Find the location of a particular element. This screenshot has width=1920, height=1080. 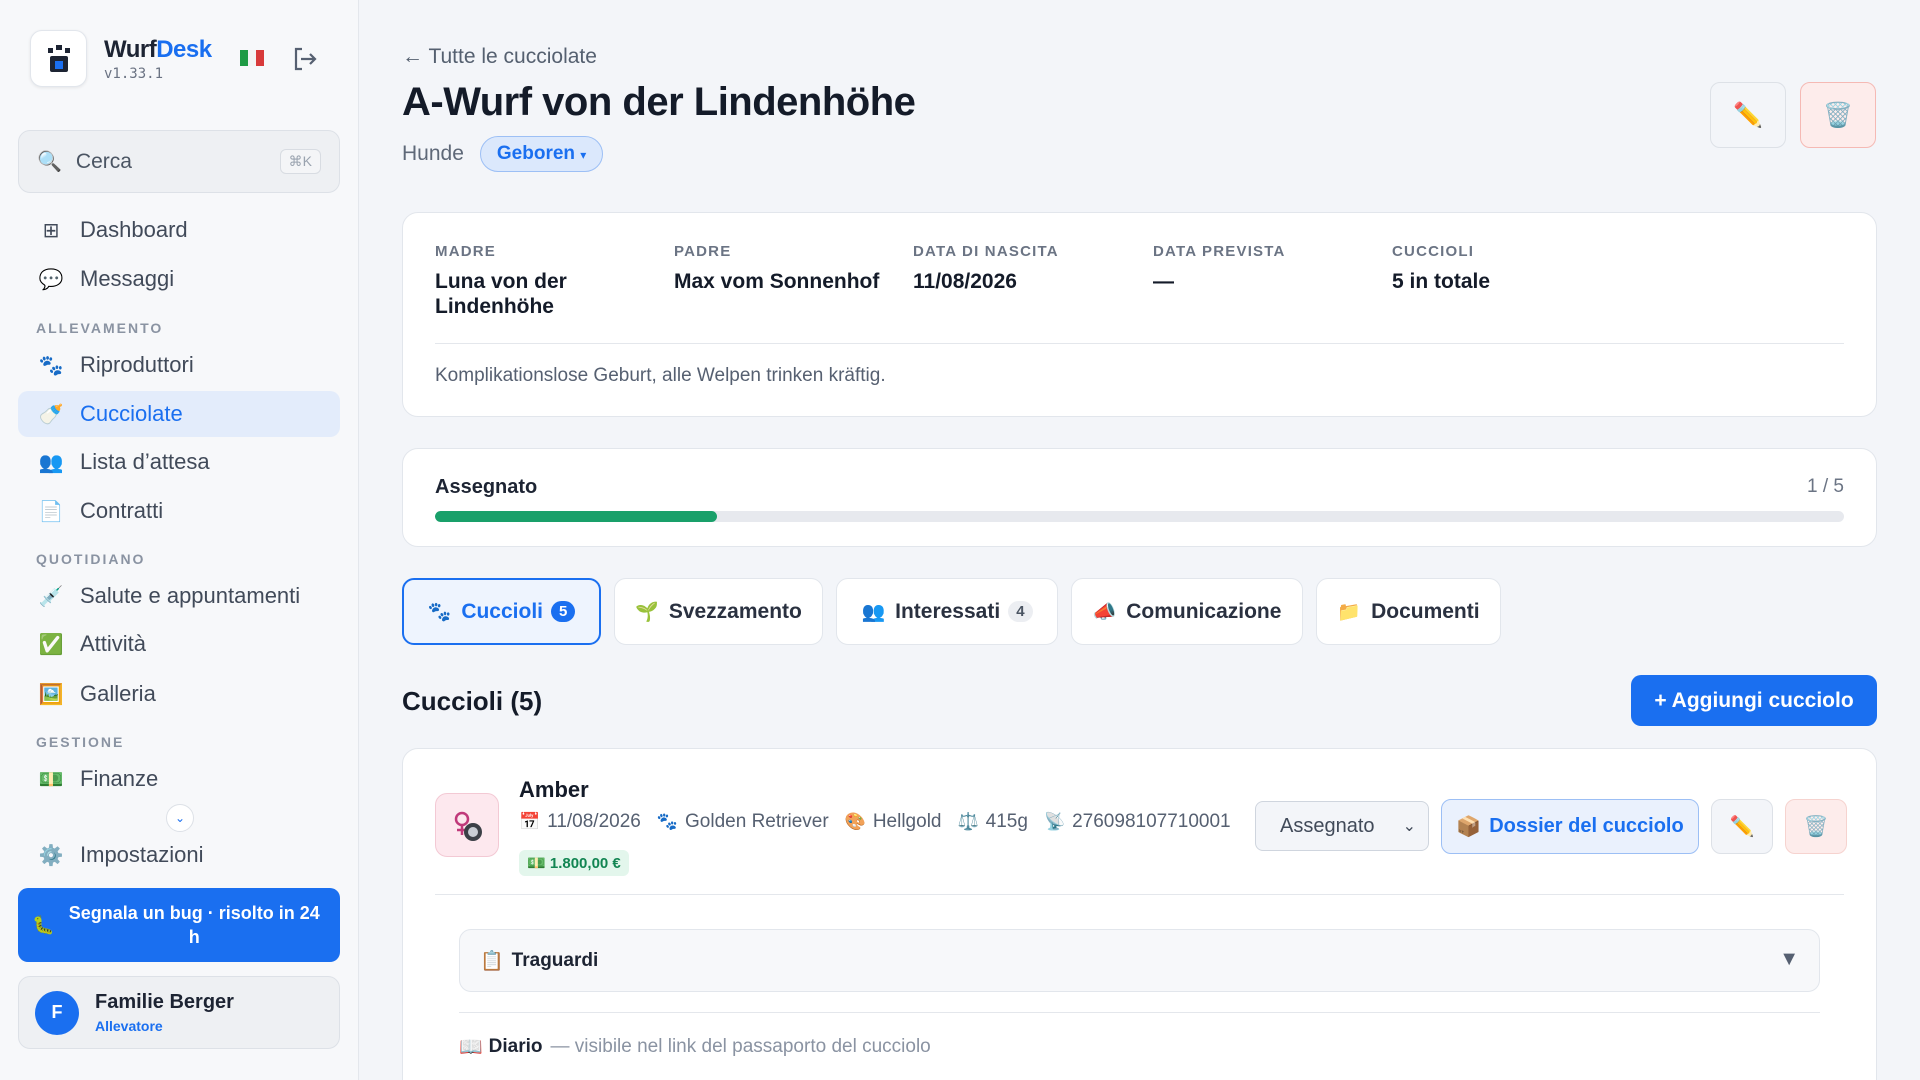

tab-interested: 👥 Interessati 4 is located at coordinates (947, 611).